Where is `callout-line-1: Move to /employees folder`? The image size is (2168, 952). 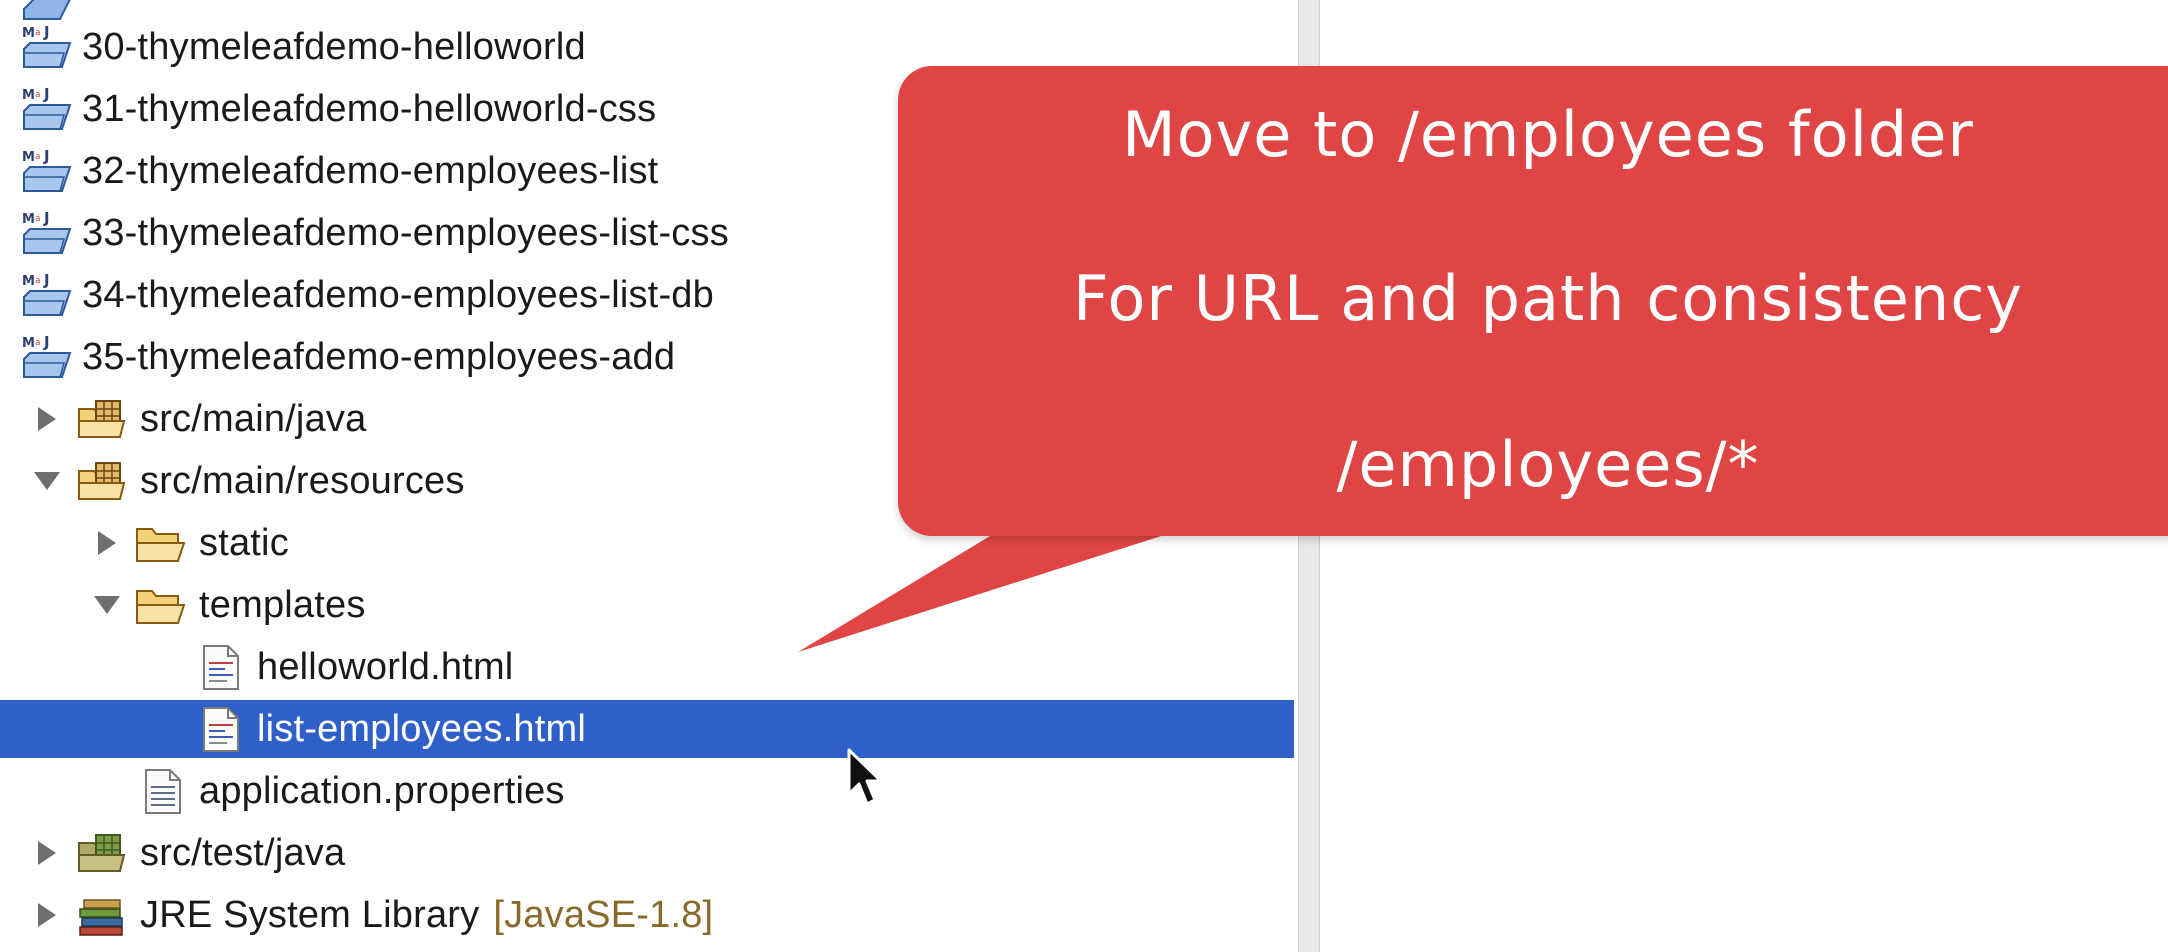
callout-line-1: Move to /employees folder is located at coordinates (1548, 134).